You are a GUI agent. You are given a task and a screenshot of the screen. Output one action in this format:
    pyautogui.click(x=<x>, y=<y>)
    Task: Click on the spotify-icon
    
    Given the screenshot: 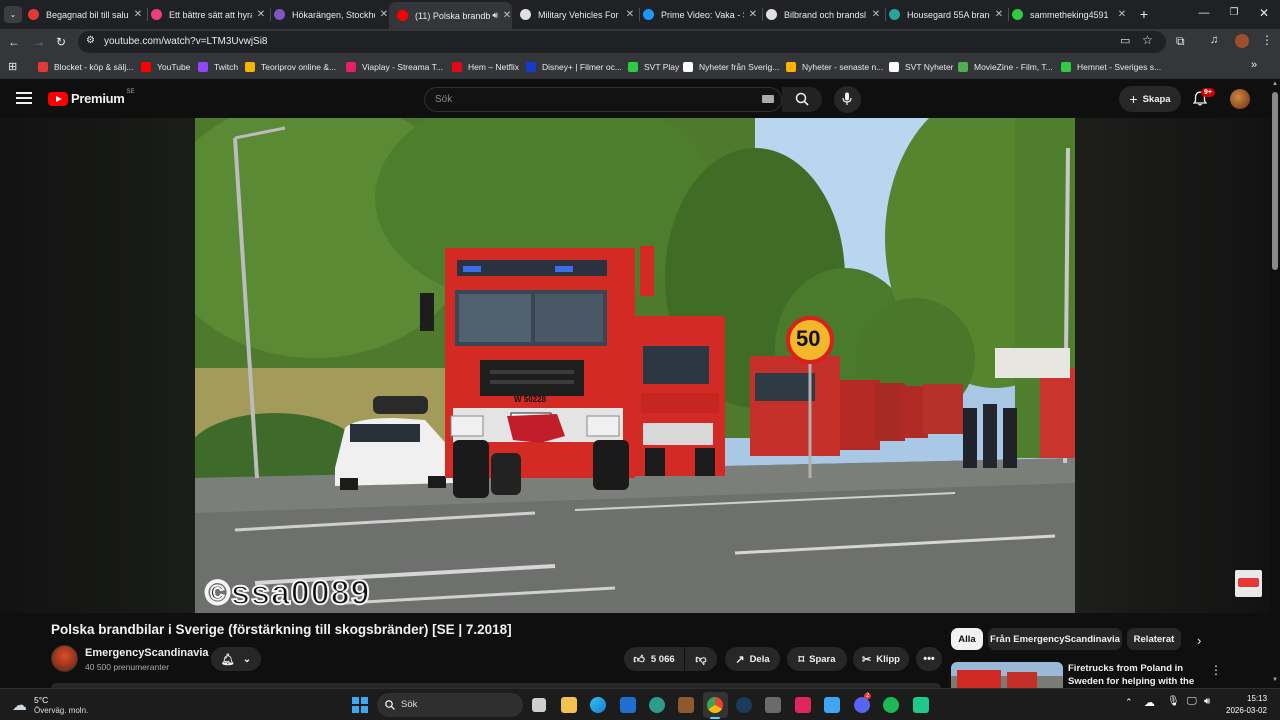 What is the action you would take?
    pyautogui.click(x=891, y=705)
    